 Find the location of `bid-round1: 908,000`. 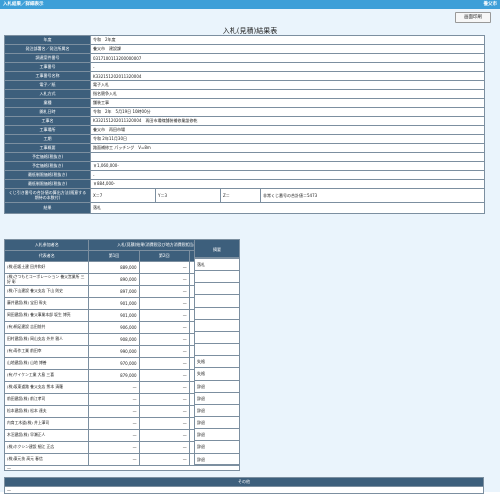

bid-round1: 908,000 is located at coordinates (114, 339).